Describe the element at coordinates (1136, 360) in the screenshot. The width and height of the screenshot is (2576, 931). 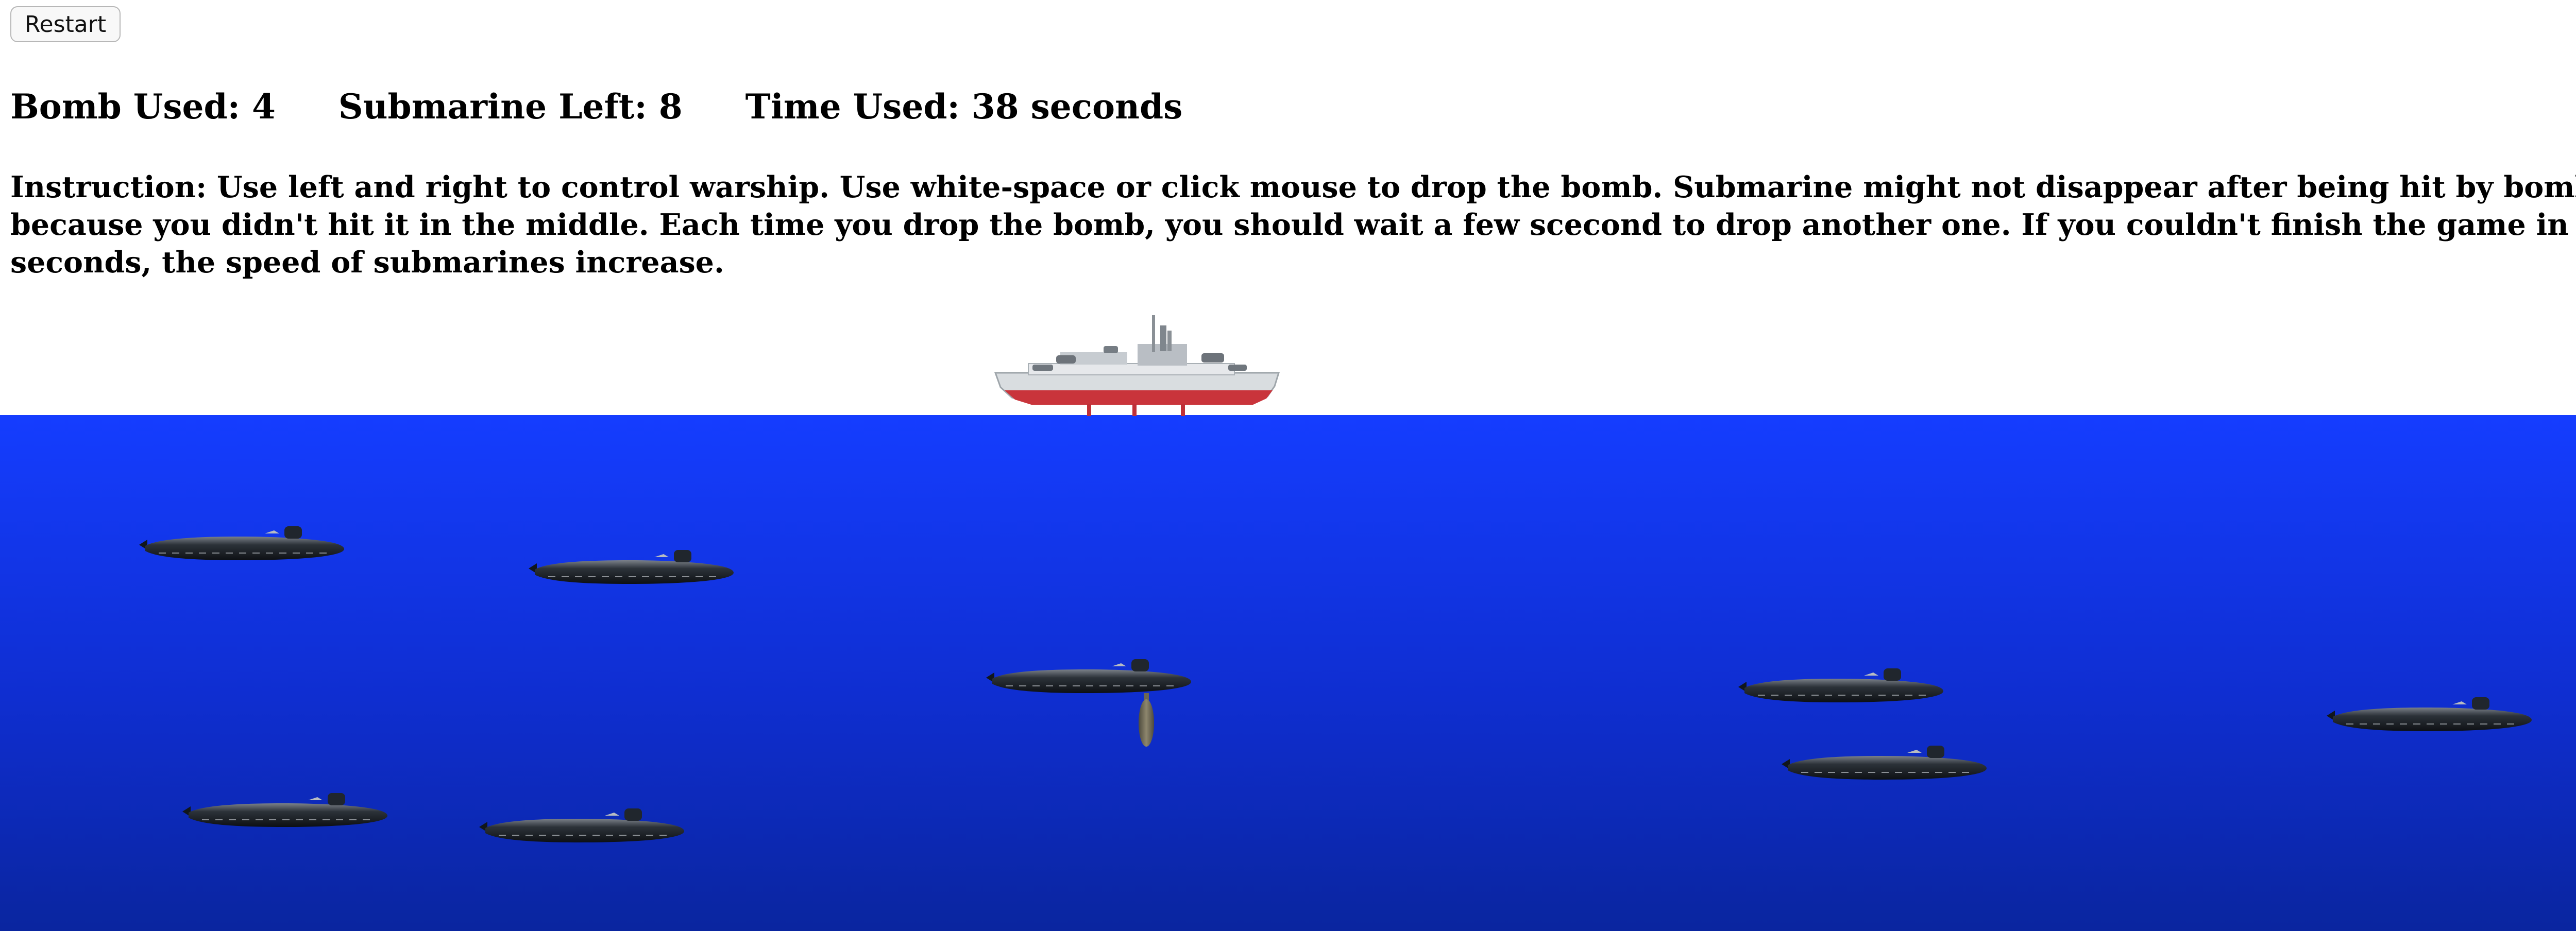
I see `warship-icon` at that location.